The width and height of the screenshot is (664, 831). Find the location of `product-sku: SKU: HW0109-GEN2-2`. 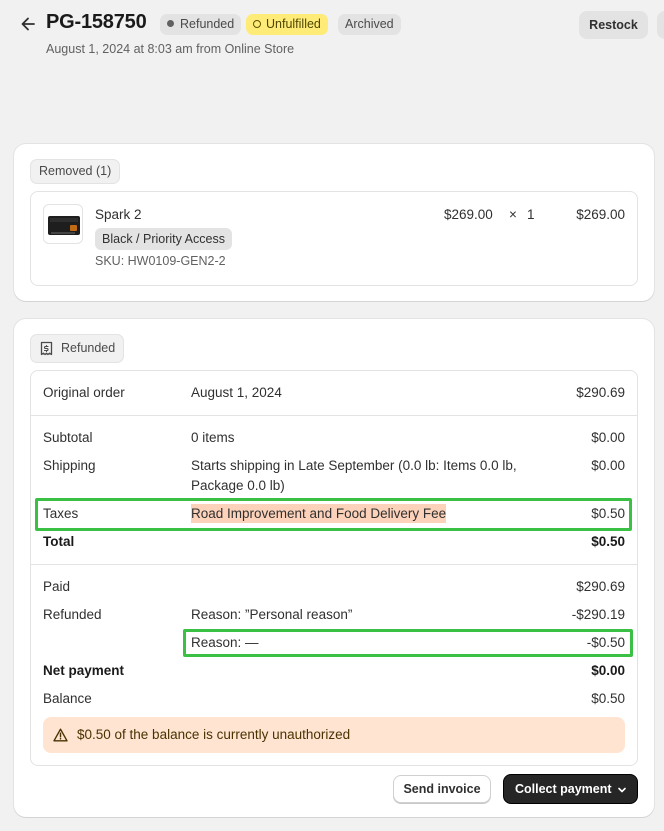

product-sku: SKU: HW0109-GEN2-2 is located at coordinates (160, 261).